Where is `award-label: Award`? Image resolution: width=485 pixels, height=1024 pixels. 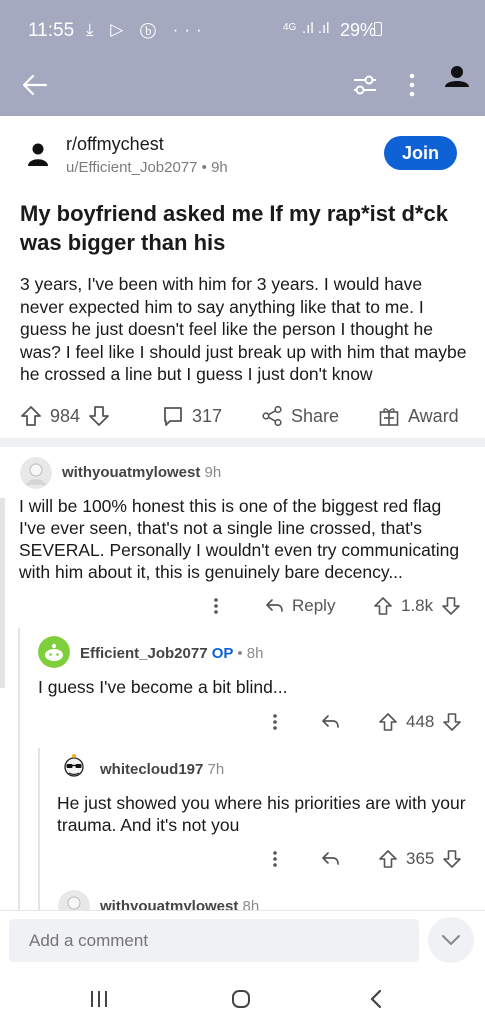 award-label: Award is located at coordinates (433, 415).